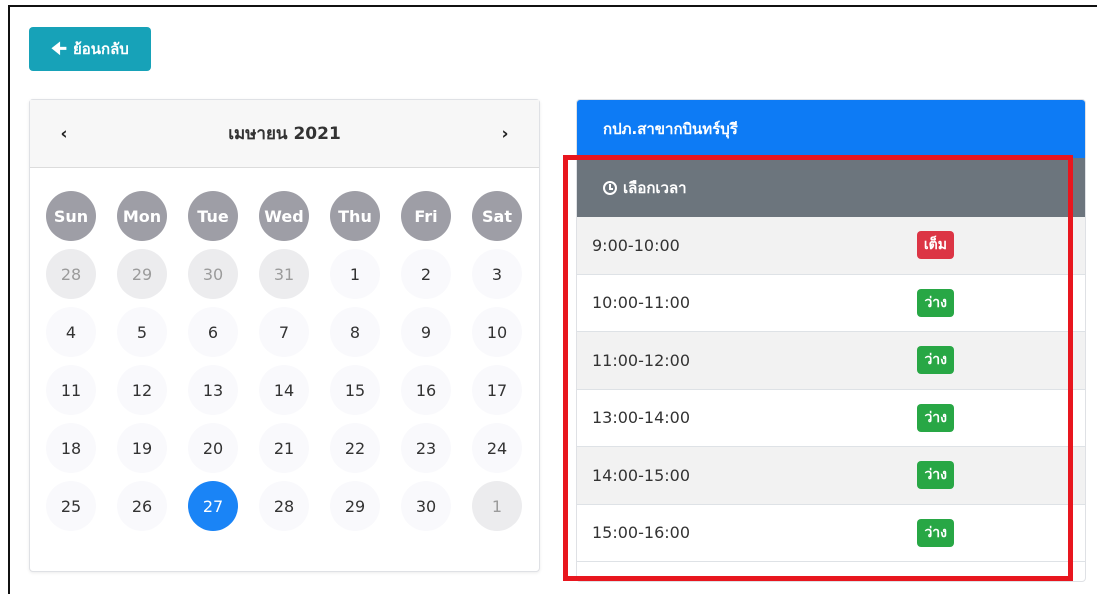 The width and height of the screenshot is (1097, 594). I want to click on calendar-day: 19, so click(142, 448).